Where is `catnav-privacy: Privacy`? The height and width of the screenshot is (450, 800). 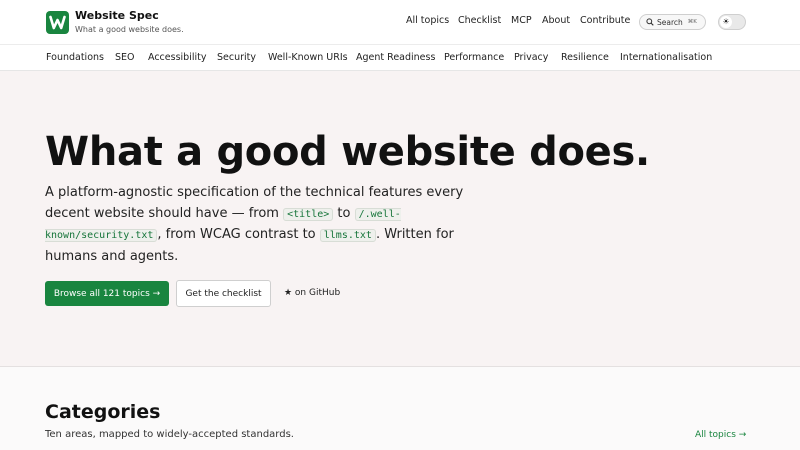
catnav-privacy: Privacy is located at coordinates (531, 57).